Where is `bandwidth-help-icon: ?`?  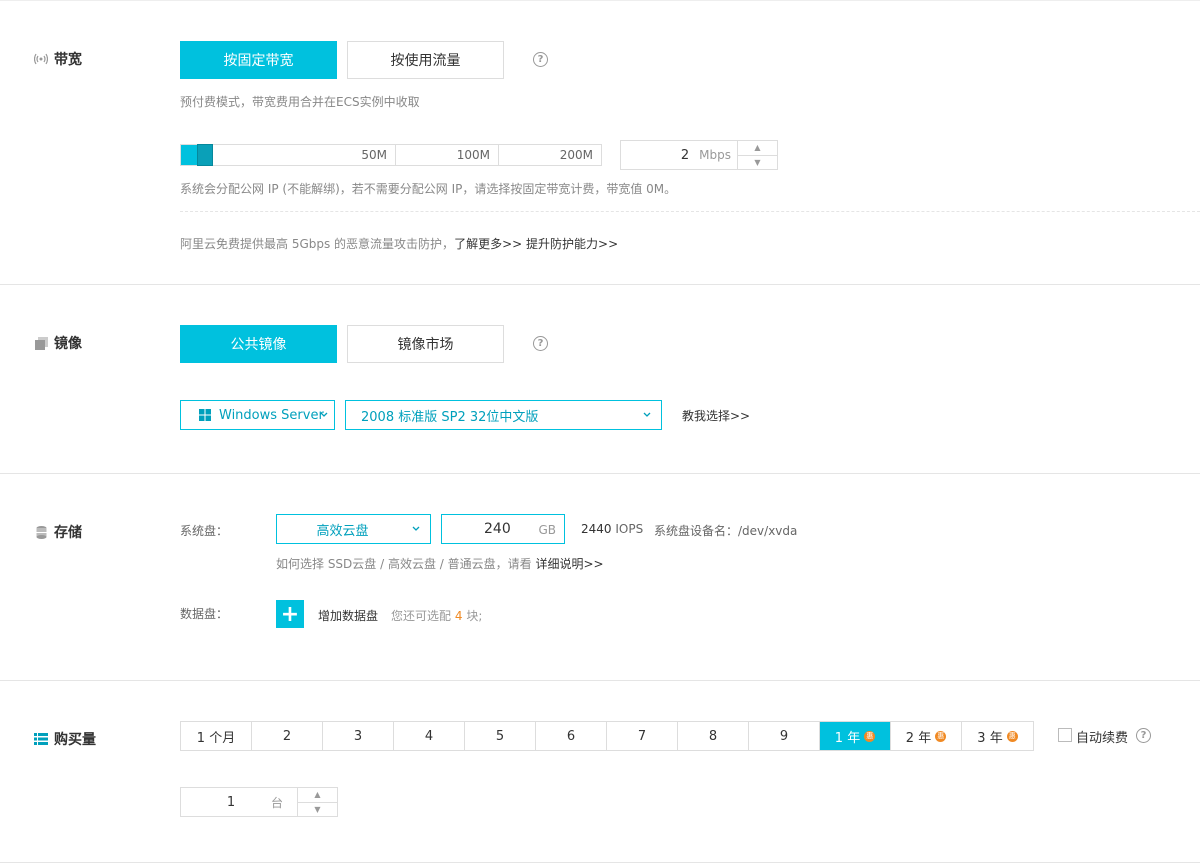 bandwidth-help-icon: ? is located at coordinates (540, 59).